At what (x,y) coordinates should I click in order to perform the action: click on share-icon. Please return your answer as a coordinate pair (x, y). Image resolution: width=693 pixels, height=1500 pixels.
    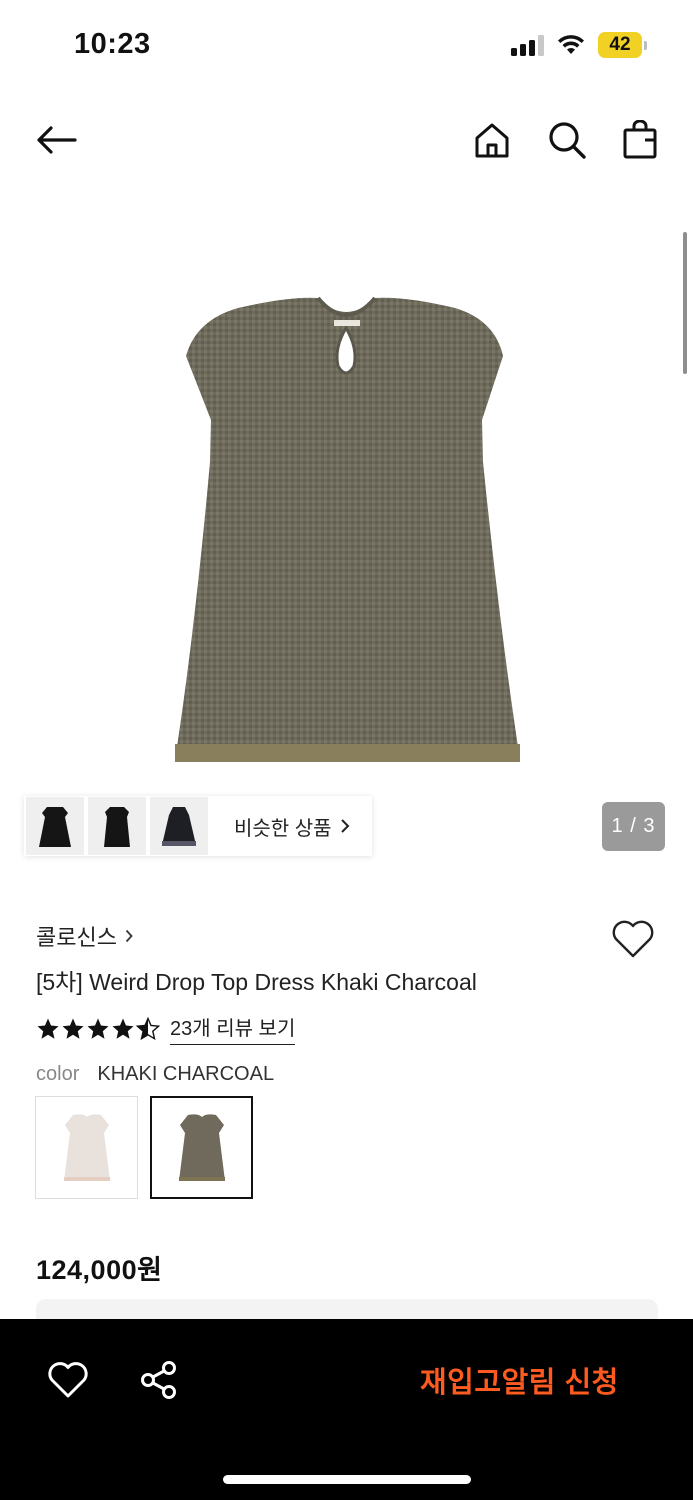
    Looking at the image, I should click on (158, 1380).